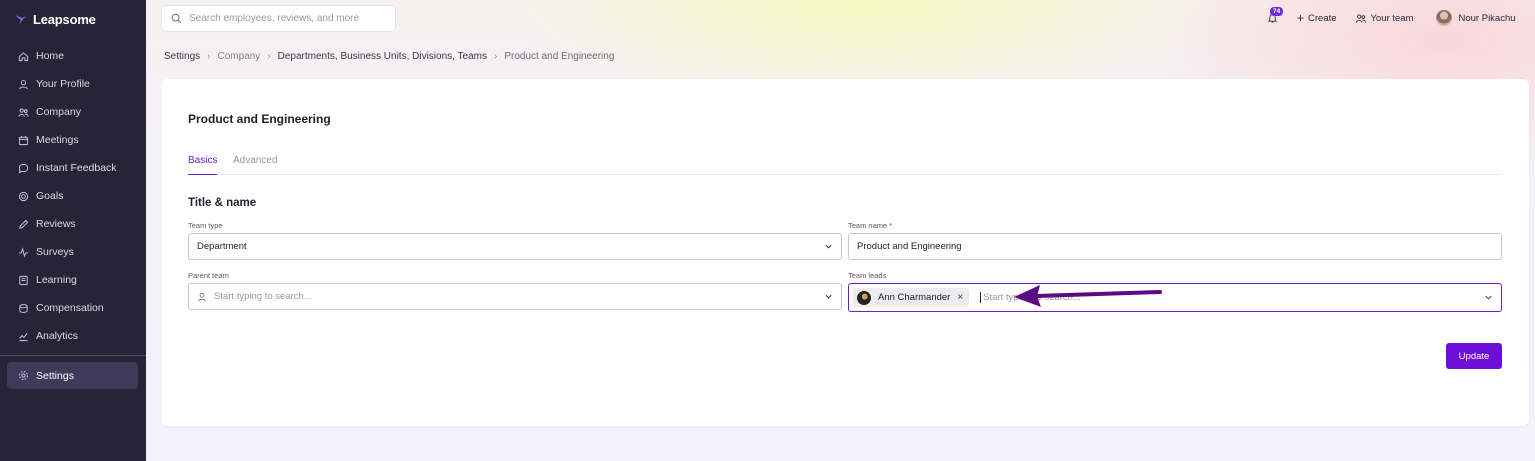 This screenshot has height=461, width=1535. What do you see at coordinates (176, 18) in the screenshot?
I see `search-icon` at bounding box center [176, 18].